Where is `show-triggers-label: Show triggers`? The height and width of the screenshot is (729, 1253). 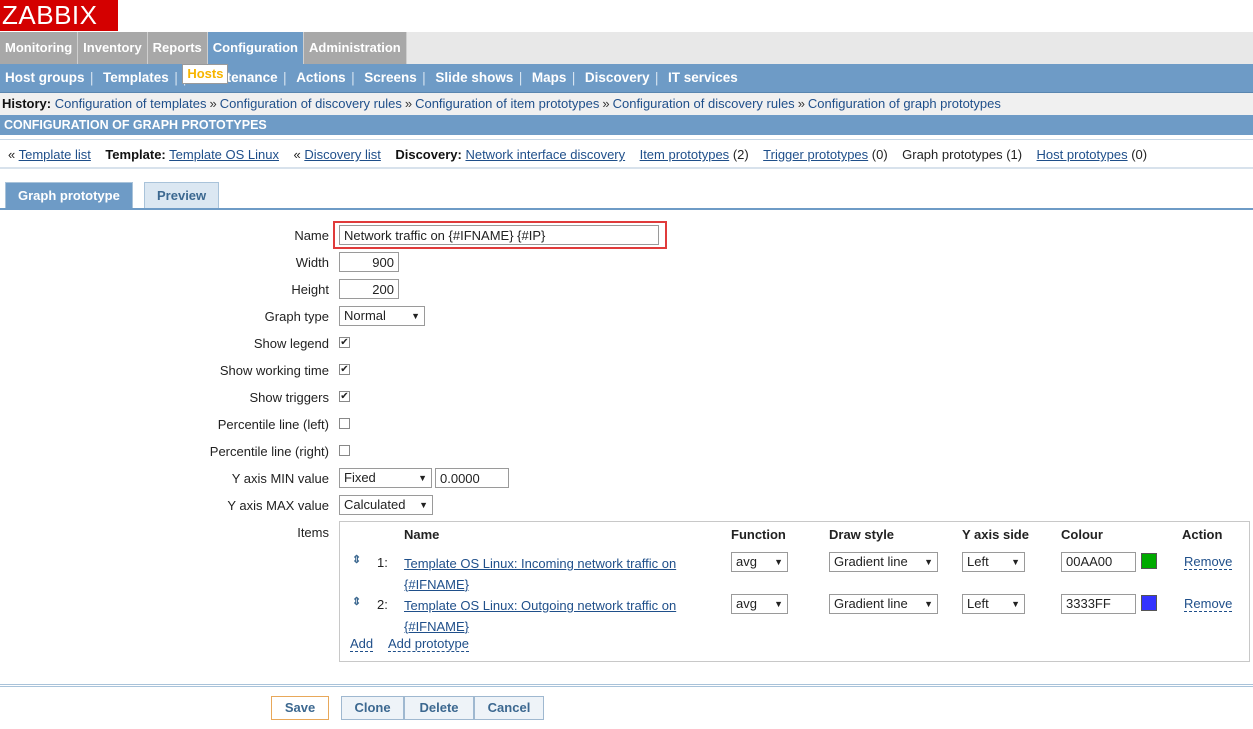 show-triggers-label: Show triggers is located at coordinates (289, 397).